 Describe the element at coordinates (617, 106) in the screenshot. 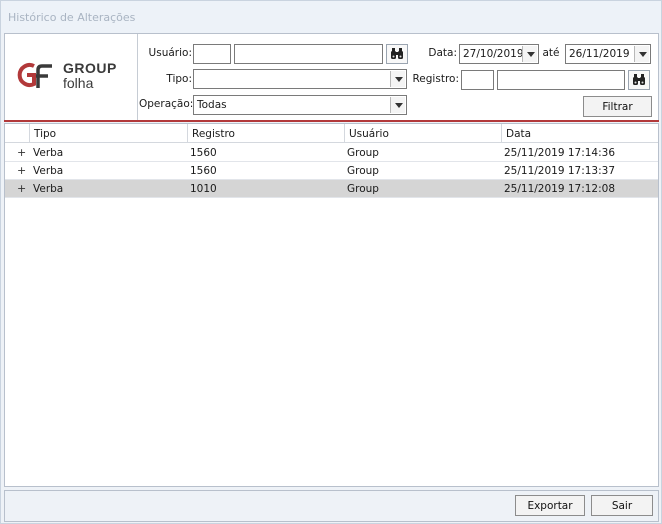

I see `filtrar-button: Filtrar` at that location.